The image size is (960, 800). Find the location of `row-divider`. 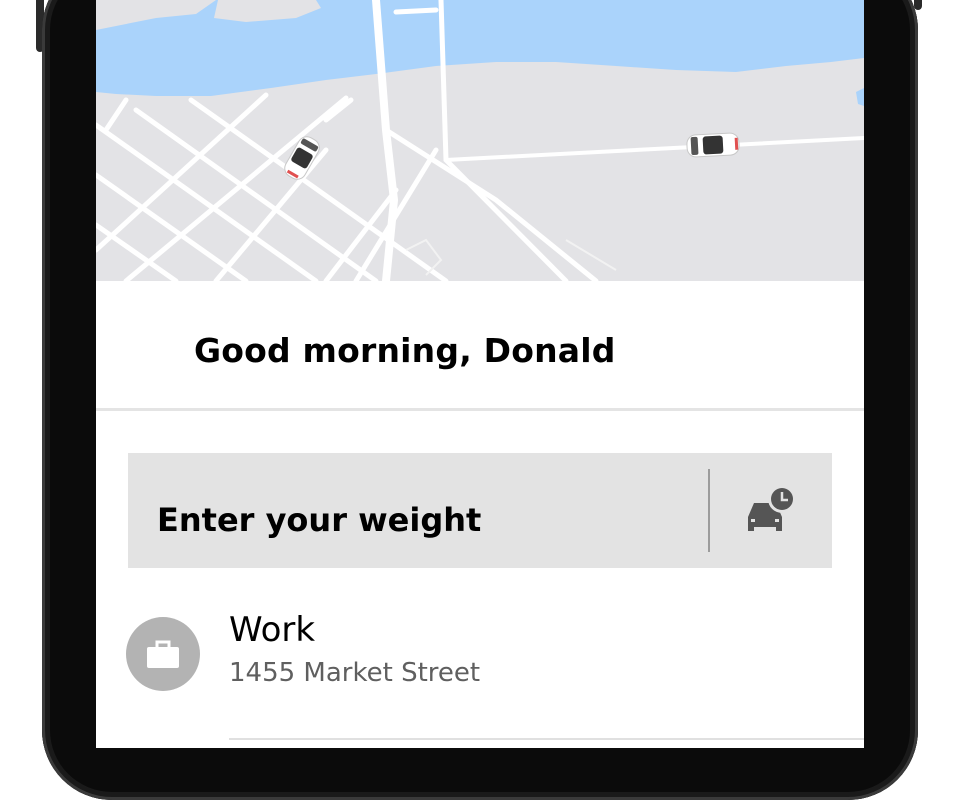

row-divider is located at coordinates (546, 739).